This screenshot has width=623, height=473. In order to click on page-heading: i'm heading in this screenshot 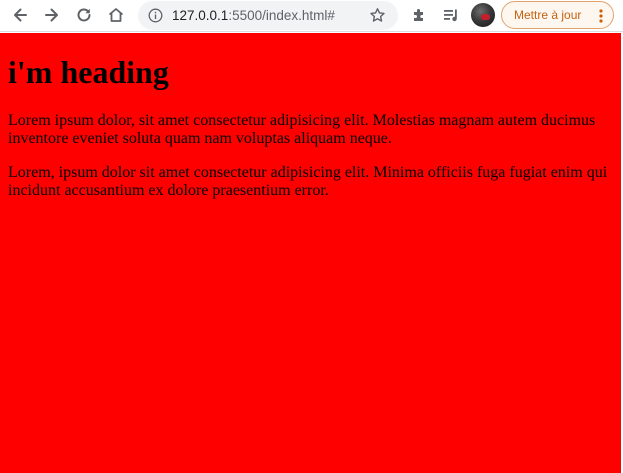, I will do `click(88, 72)`.